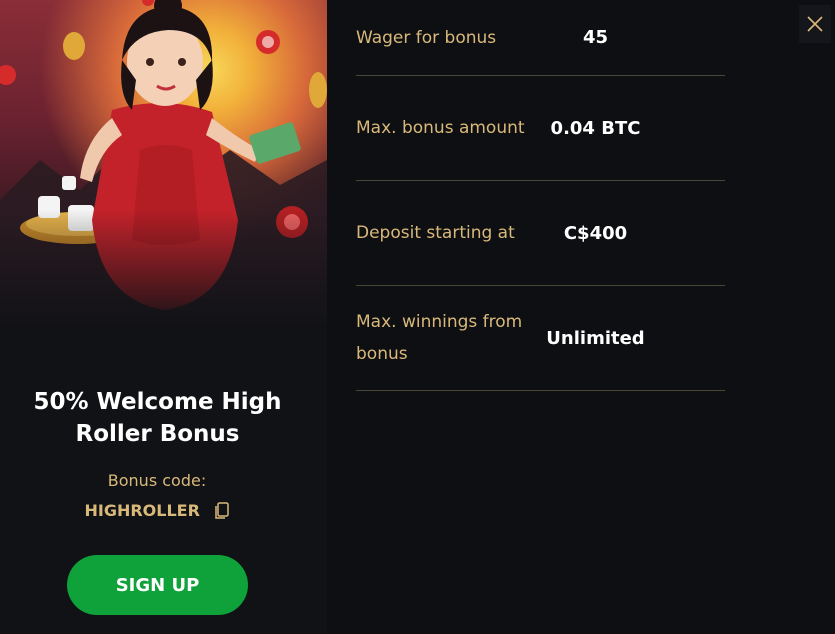 This screenshot has height=634, width=835. Describe the element at coordinates (157, 480) in the screenshot. I see `bonus-code-label: Bonus code:` at that location.